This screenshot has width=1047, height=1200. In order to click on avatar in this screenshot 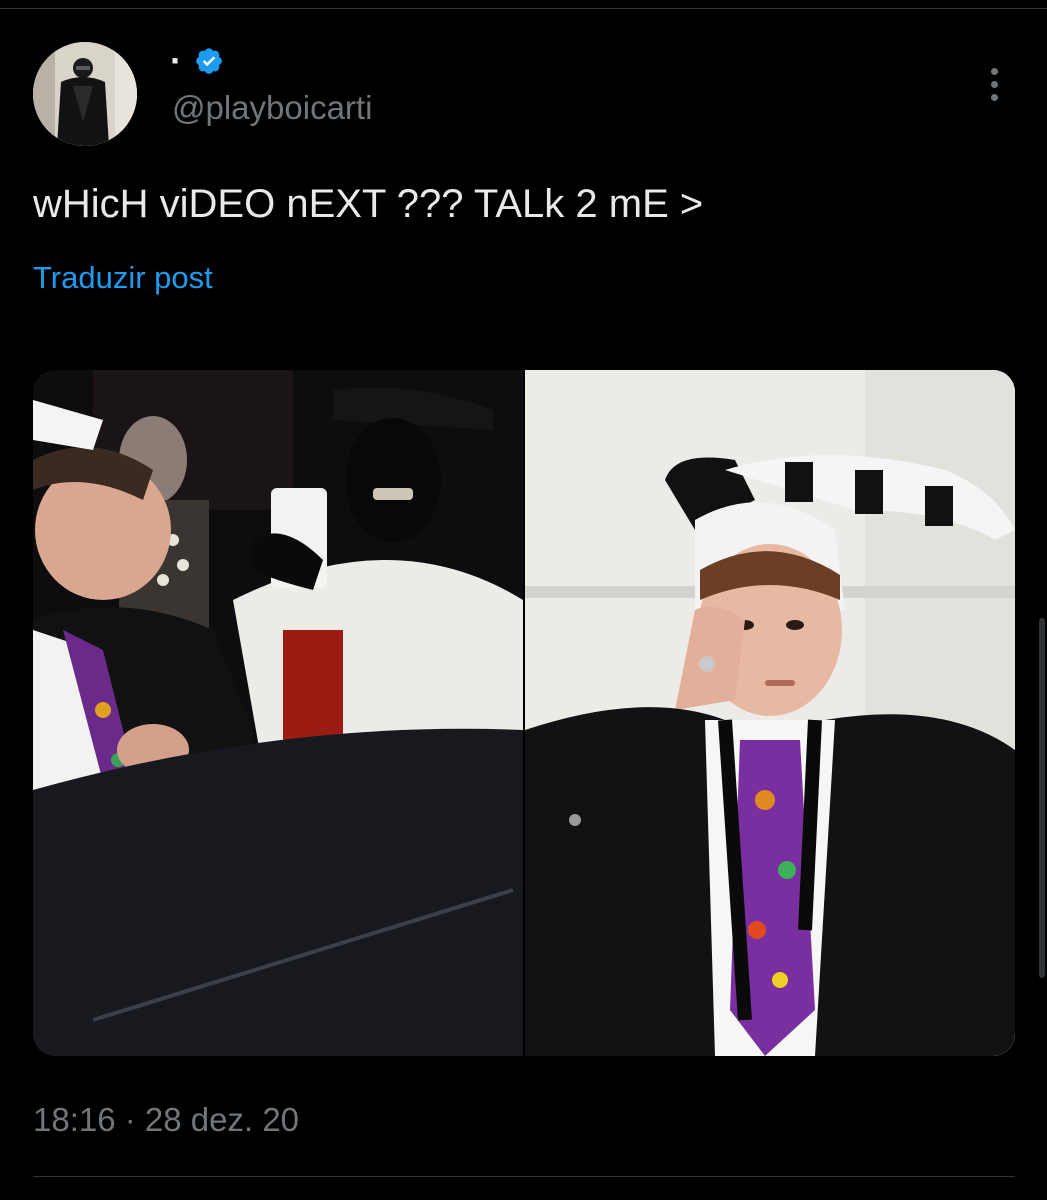, I will do `click(85, 94)`.